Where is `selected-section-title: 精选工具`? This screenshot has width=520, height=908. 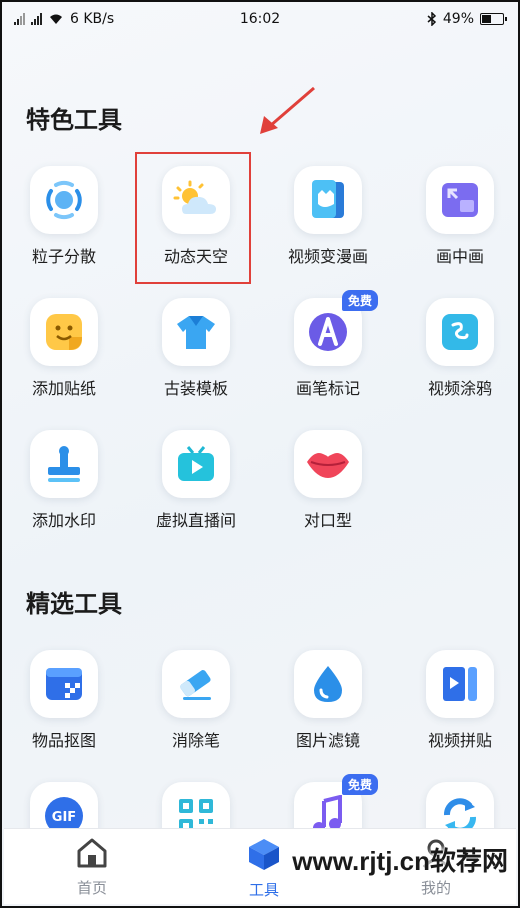
selected-section-title: 精选工具 is located at coordinates (74, 604).